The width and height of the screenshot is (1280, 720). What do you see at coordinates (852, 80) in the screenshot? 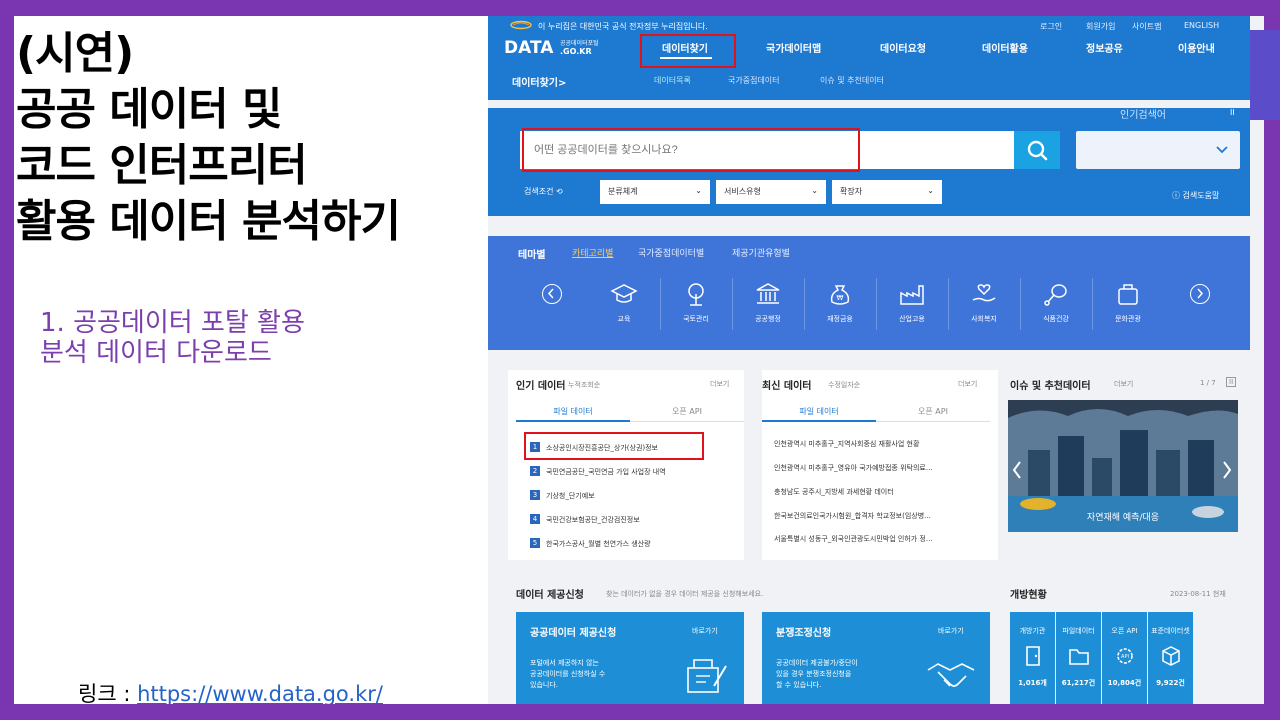
I see `subnav-issue-data: 이슈 및 추천데이터` at bounding box center [852, 80].